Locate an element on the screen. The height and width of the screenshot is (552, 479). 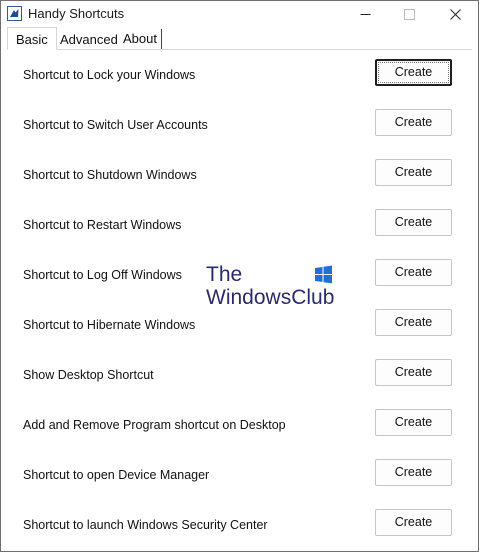
tab-strip: Basic Advanced About is located at coordinates (239, 39).